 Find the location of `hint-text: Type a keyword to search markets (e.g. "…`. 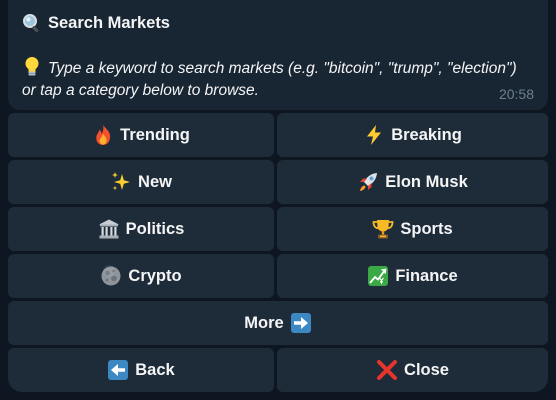

hint-text: Type a keyword to search markets (e.g. "… is located at coordinates (269, 79).